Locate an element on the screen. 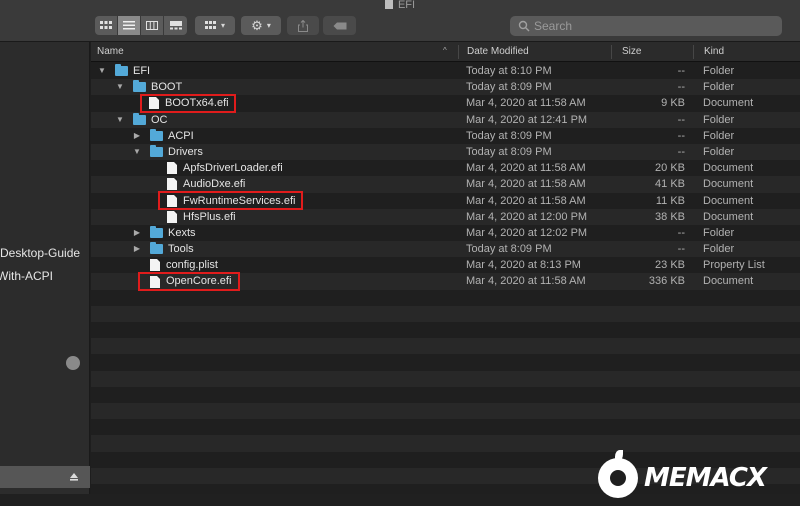  column-view-button is located at coordinates (152, 25).